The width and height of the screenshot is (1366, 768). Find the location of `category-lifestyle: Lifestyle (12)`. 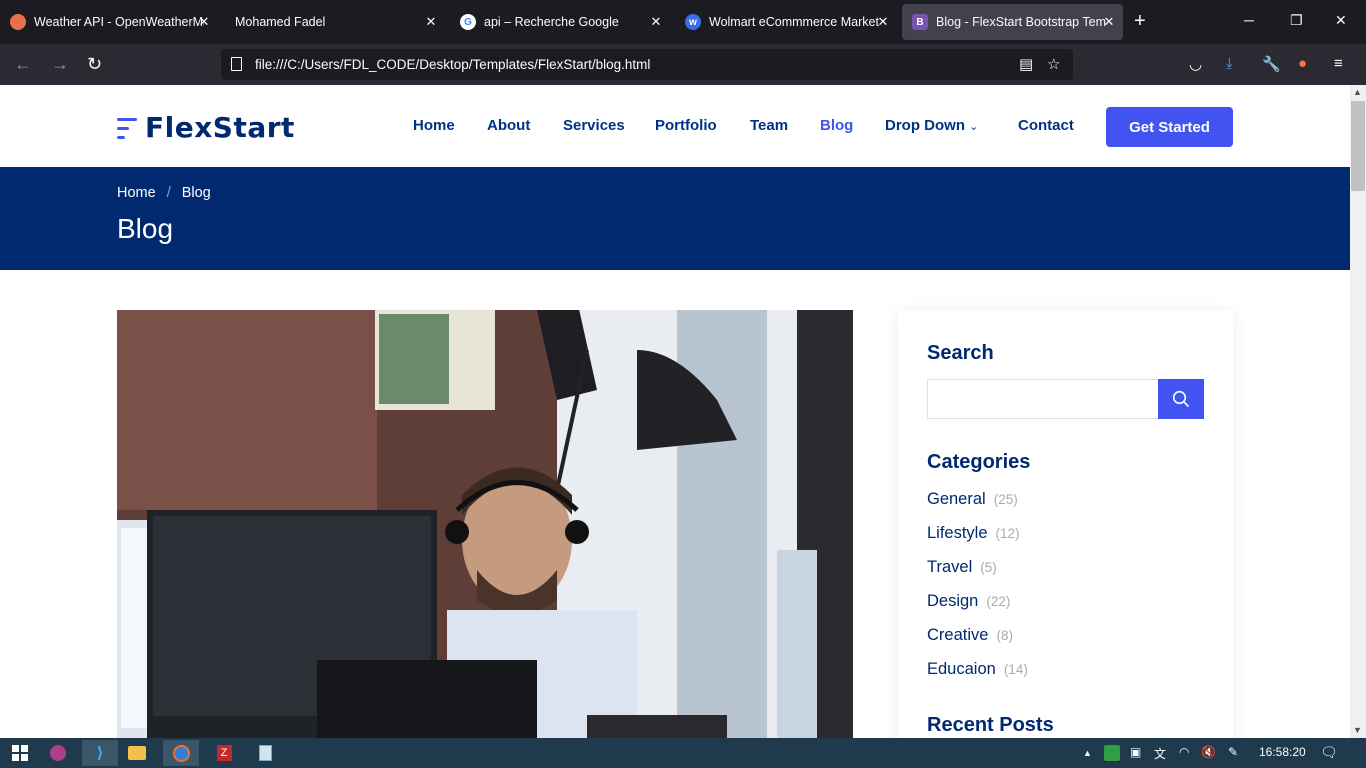

category-lifestyle: Lifestyle (12) is located at coordinates (973, 533).